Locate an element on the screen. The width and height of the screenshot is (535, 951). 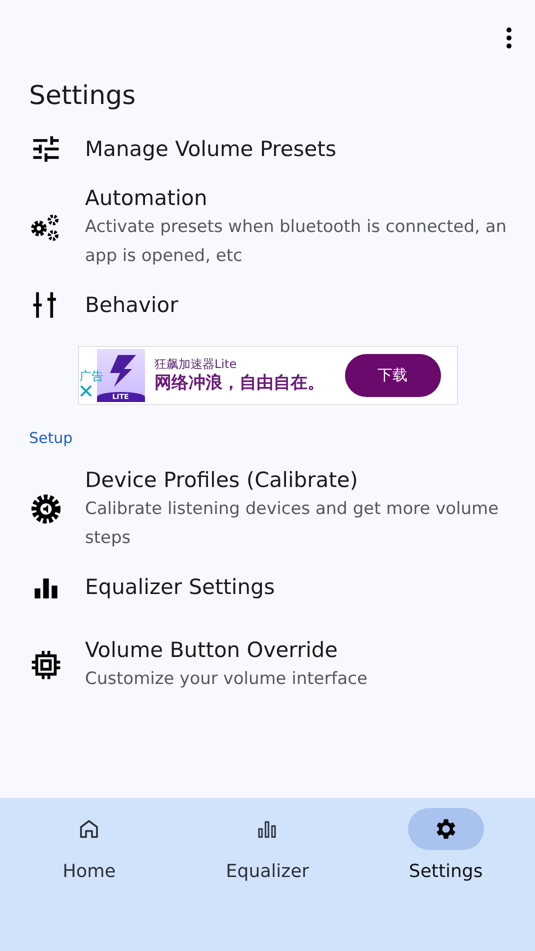
setting-title: Equalizer Settings is located at coordinates (180, 587).